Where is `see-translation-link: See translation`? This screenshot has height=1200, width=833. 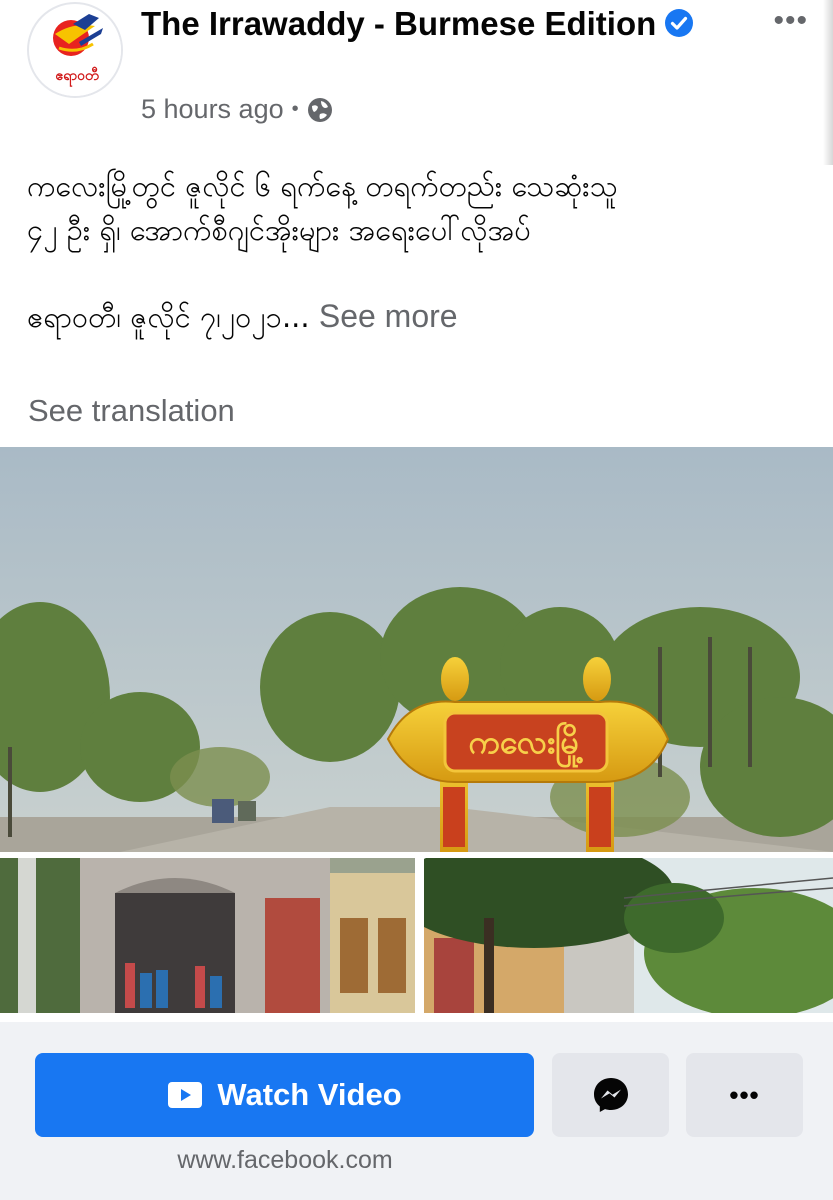 see-translation-link: See translation is located at coordinates (131, 411).